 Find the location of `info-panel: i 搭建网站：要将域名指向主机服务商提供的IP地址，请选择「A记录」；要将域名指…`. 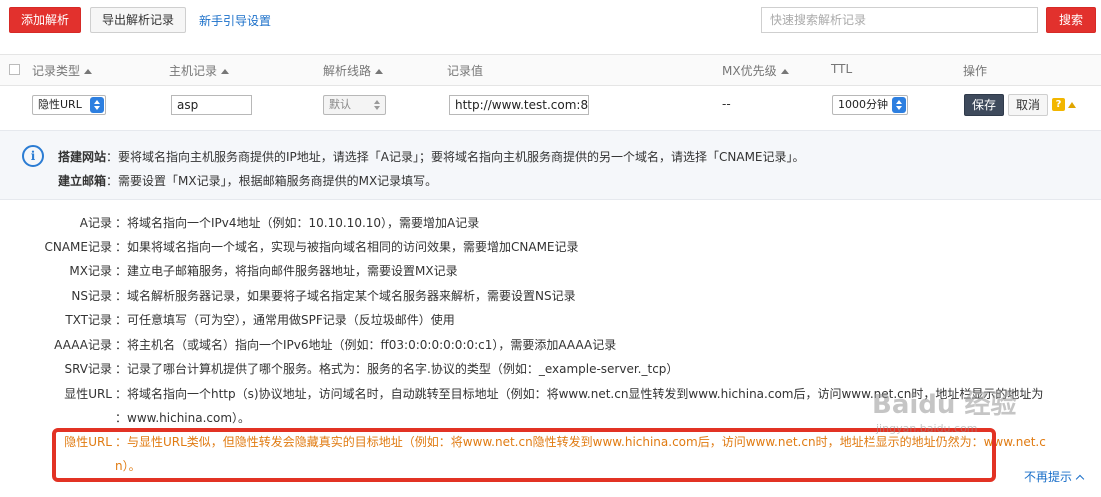

info-panel: i 搭建网站：要将域名指向主机服务商提供的IP地址，请选择「A记录」；要将域名指… is located at coordinates (550, 165).